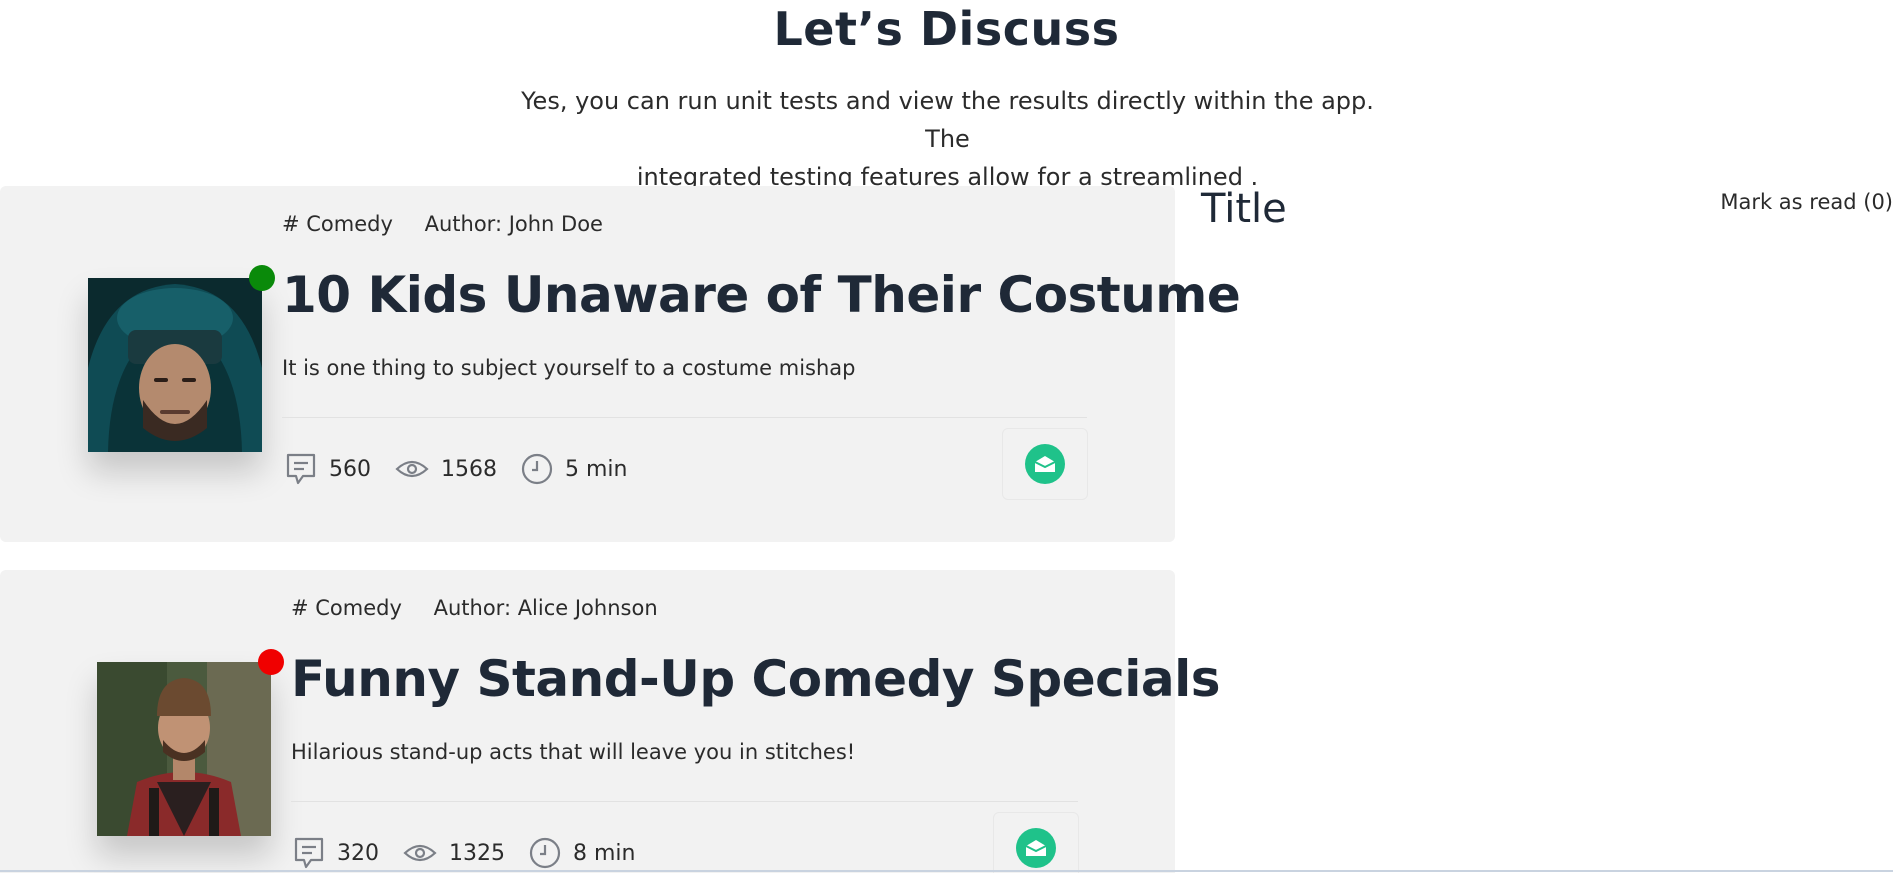 The width and height of the screenshot is (1893, 873). Describe the element at coordinates (1806, 202) in the screenshot. I see `mark-as-read-link: Mark as read (0)` at that location.